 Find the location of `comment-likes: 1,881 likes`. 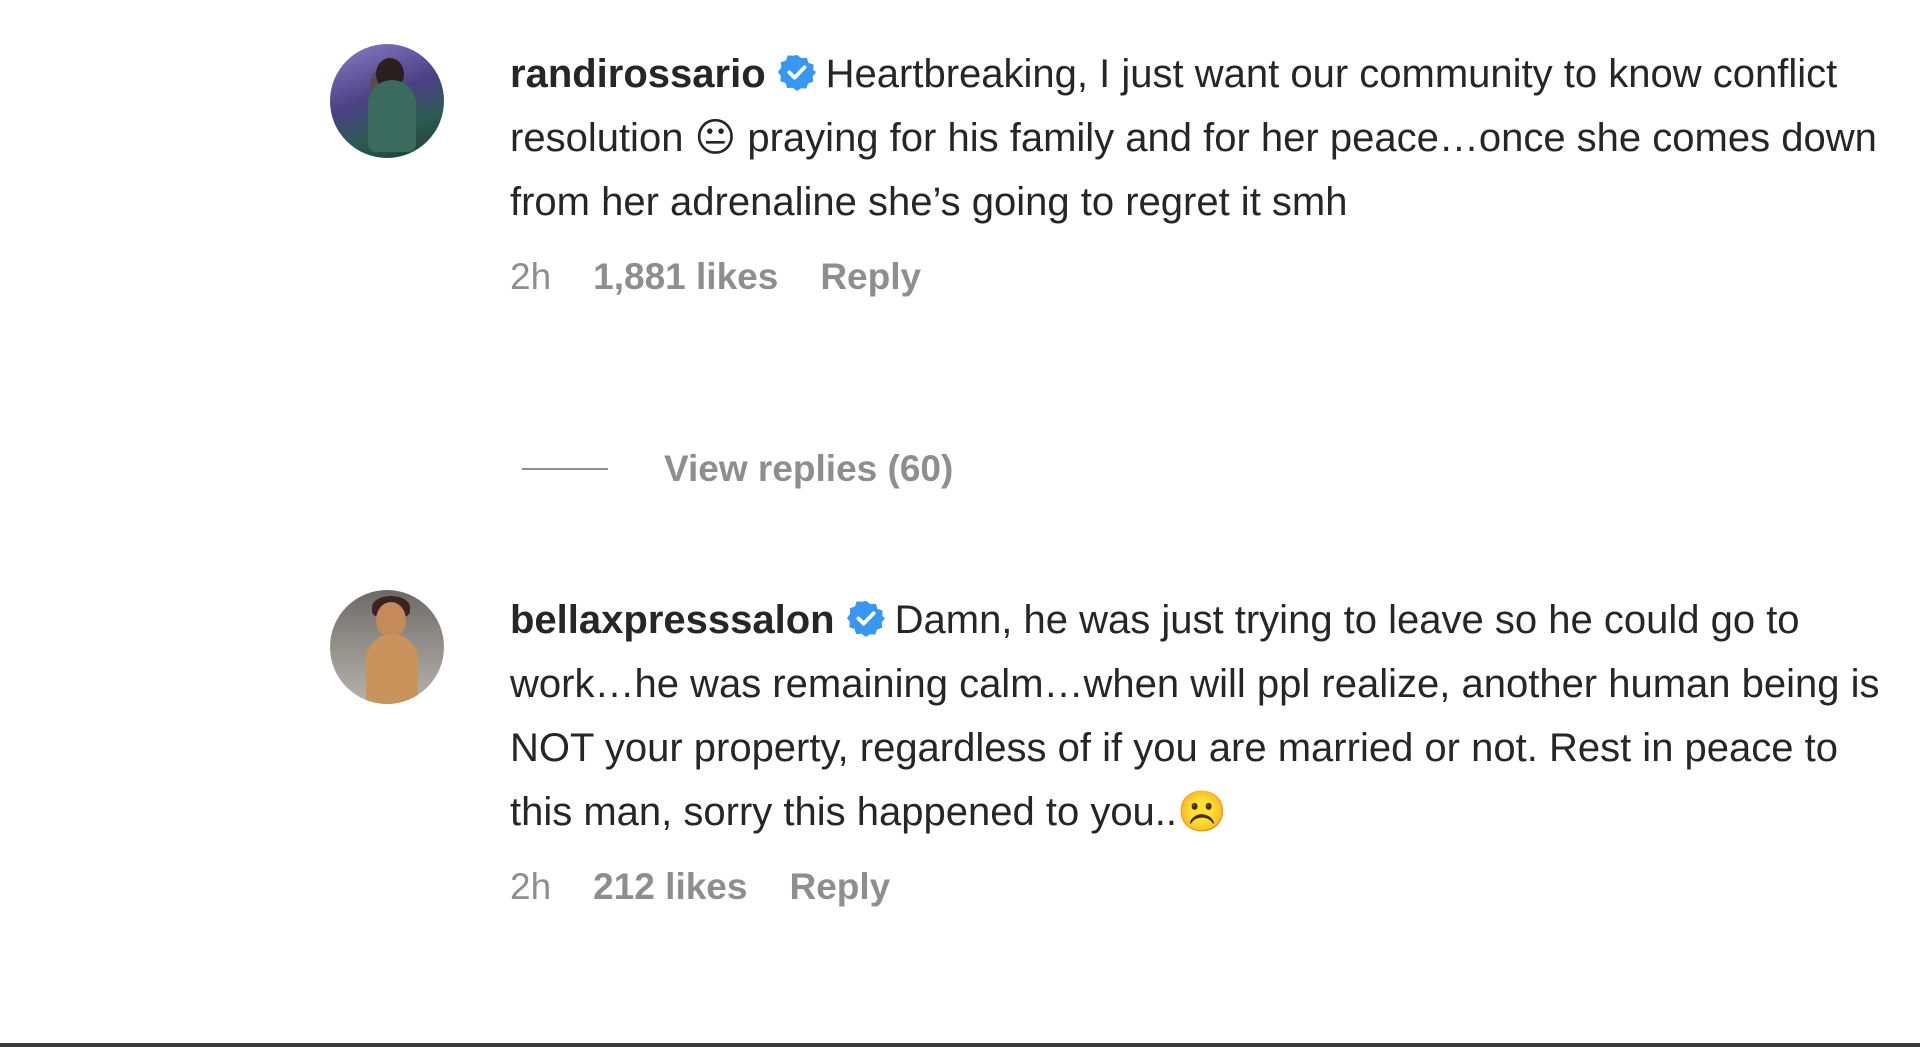

comment-likes: 1,881 likes is located at coordinates (685, 277).